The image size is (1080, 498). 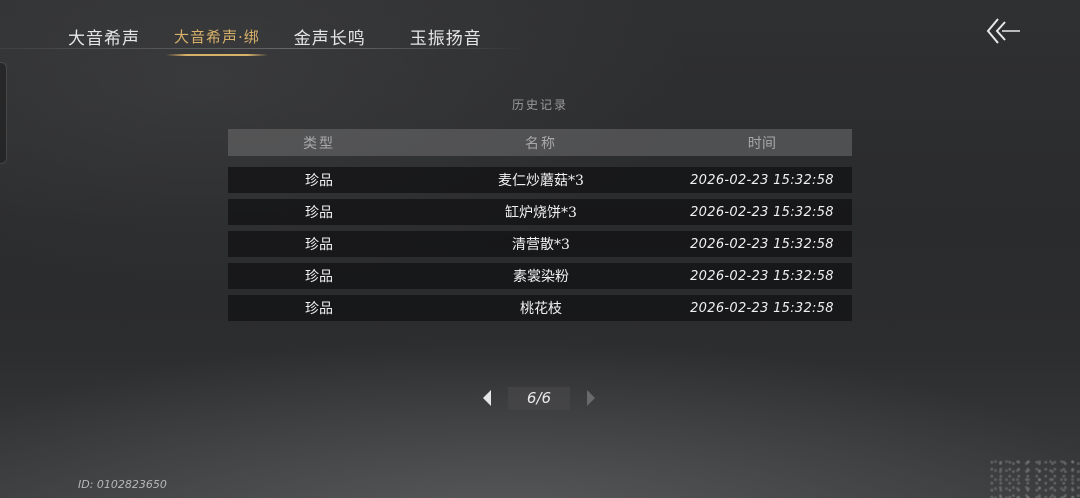 What do you see at coordinates (446, 35) in the screenshot?
I see `tab-yu-zhen-yang-yin: 玉振扬音` at bounding box center [446, 35].